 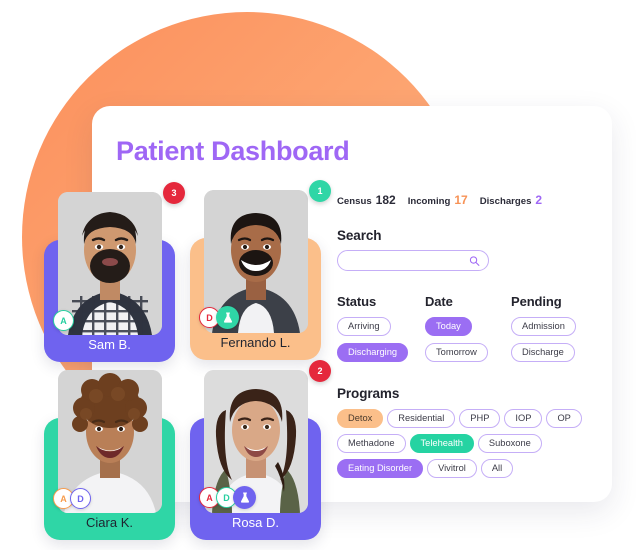 What do you see at coordinates (564, 418) in the screenshot?
I see `program-chip-op: OP` at bounding box center [564, 418].